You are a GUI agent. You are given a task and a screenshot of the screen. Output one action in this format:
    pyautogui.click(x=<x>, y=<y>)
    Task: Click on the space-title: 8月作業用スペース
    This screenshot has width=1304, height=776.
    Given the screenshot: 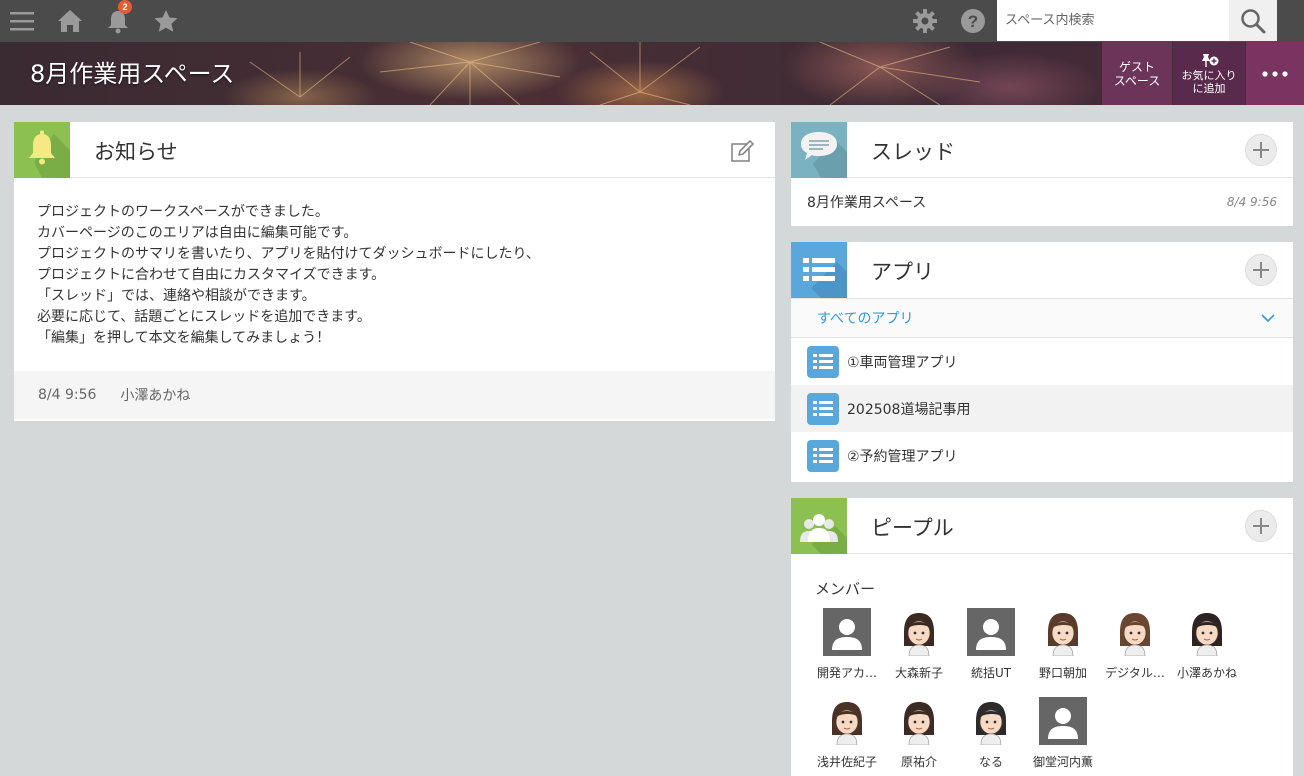 What is the action you would take?
    pyautogui.click(x=132, y=74)
    